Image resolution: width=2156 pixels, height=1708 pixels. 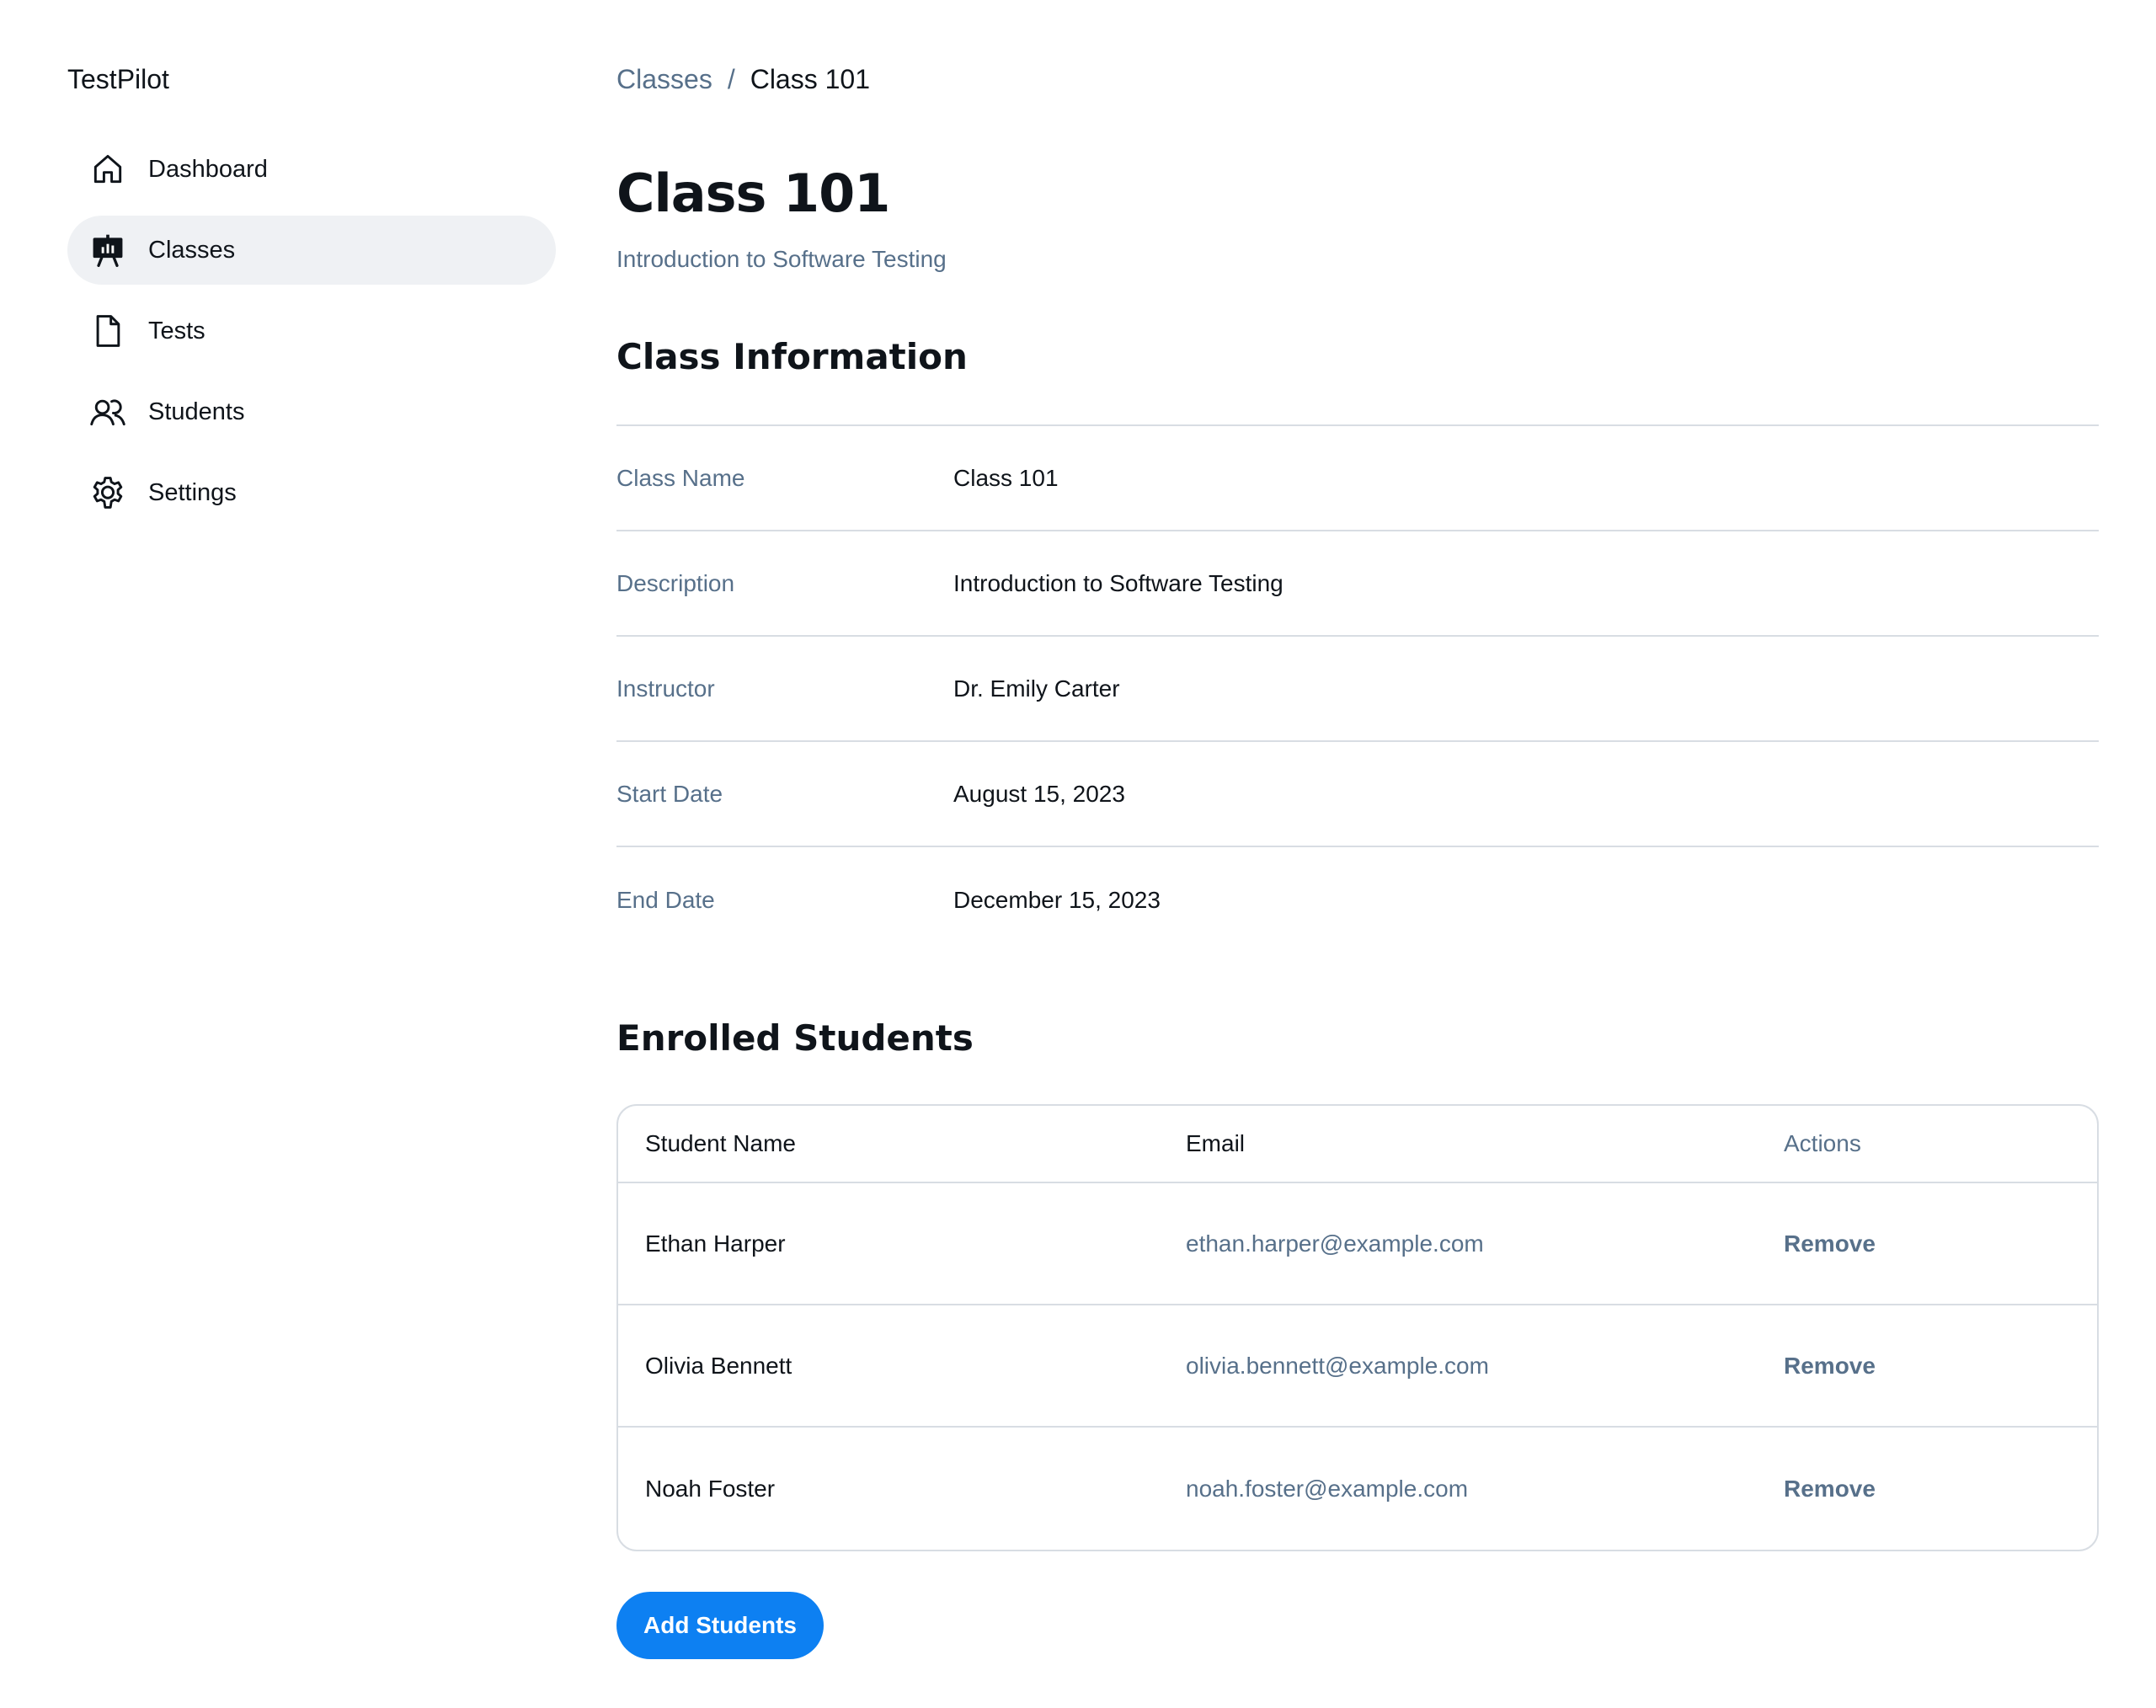 What do you see at coordinates (664, 79) in the screenshot?
I see `breadcrumb-classes-link: Classes` at bounding box center [664, 79].